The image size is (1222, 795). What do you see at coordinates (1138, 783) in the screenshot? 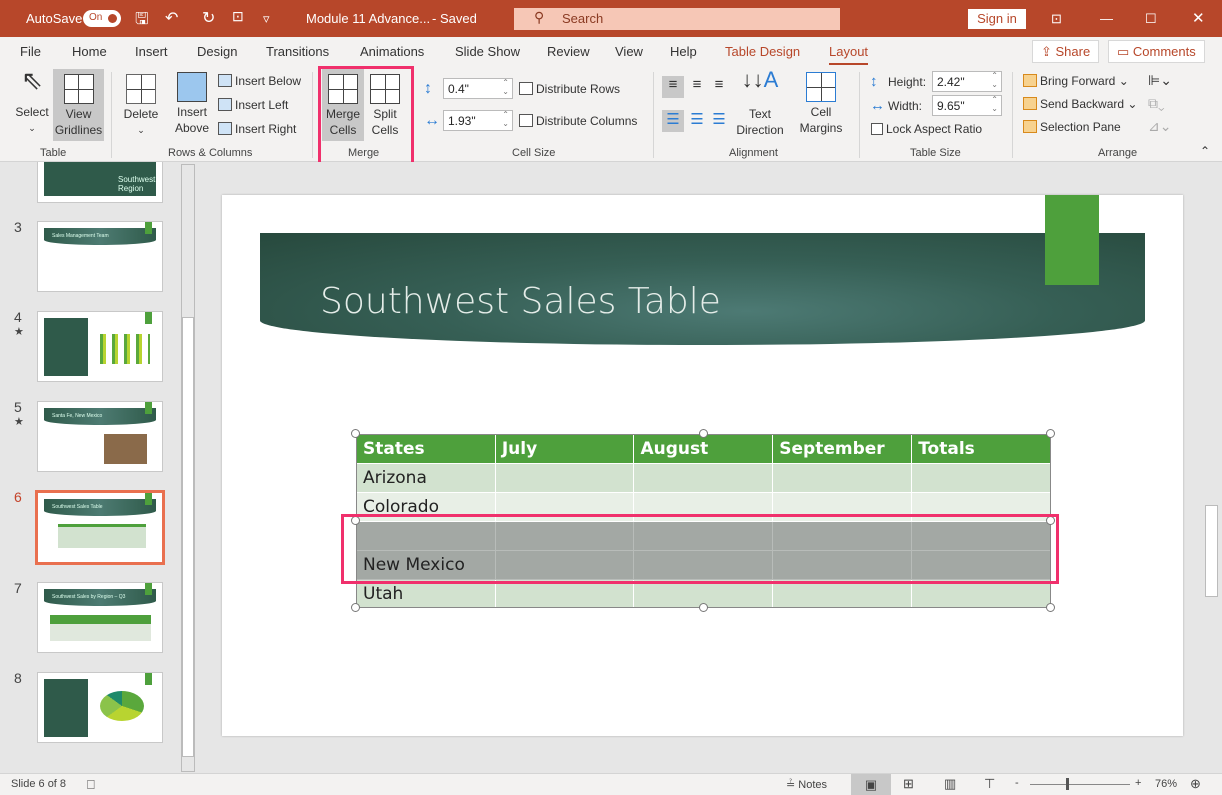
I see `zoom-in-icon: +` at bounding box center [1138, 783].